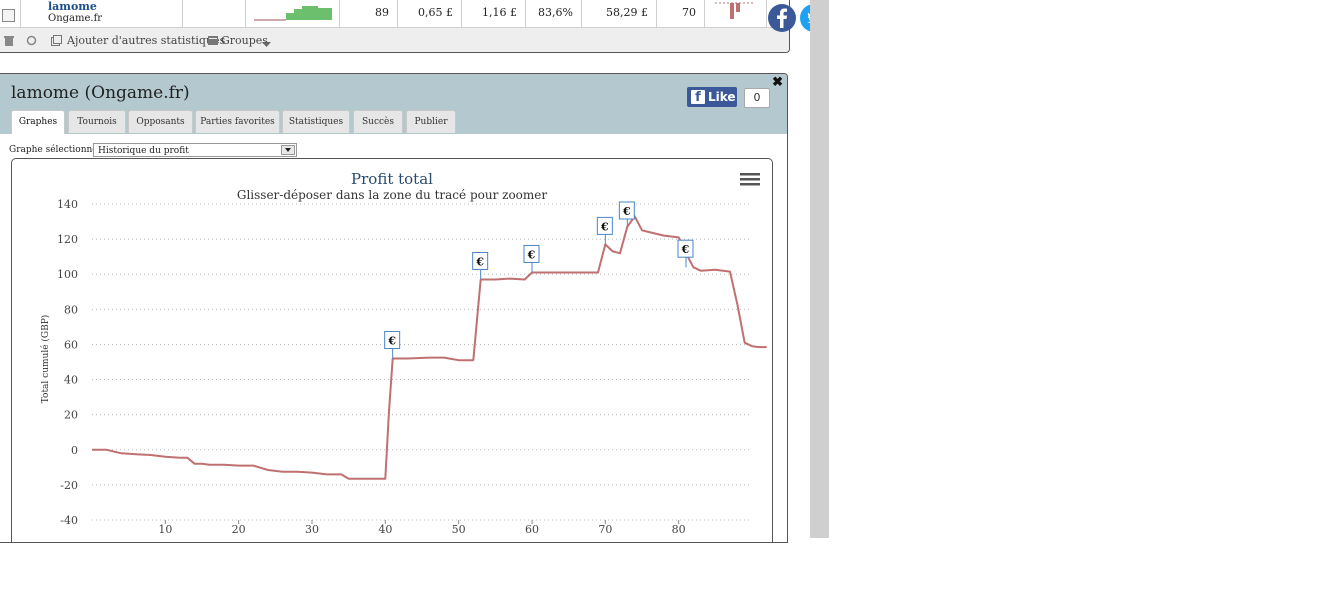  Describe the element at coordinates (369, 13) in the screenshot. I see `table-cell: 89` at that location.